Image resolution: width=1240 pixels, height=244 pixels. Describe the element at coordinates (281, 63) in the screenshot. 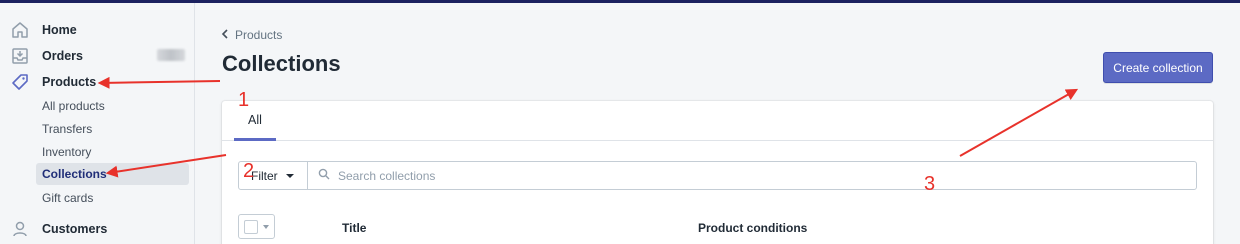

I see `page-title: Collections` at that location.